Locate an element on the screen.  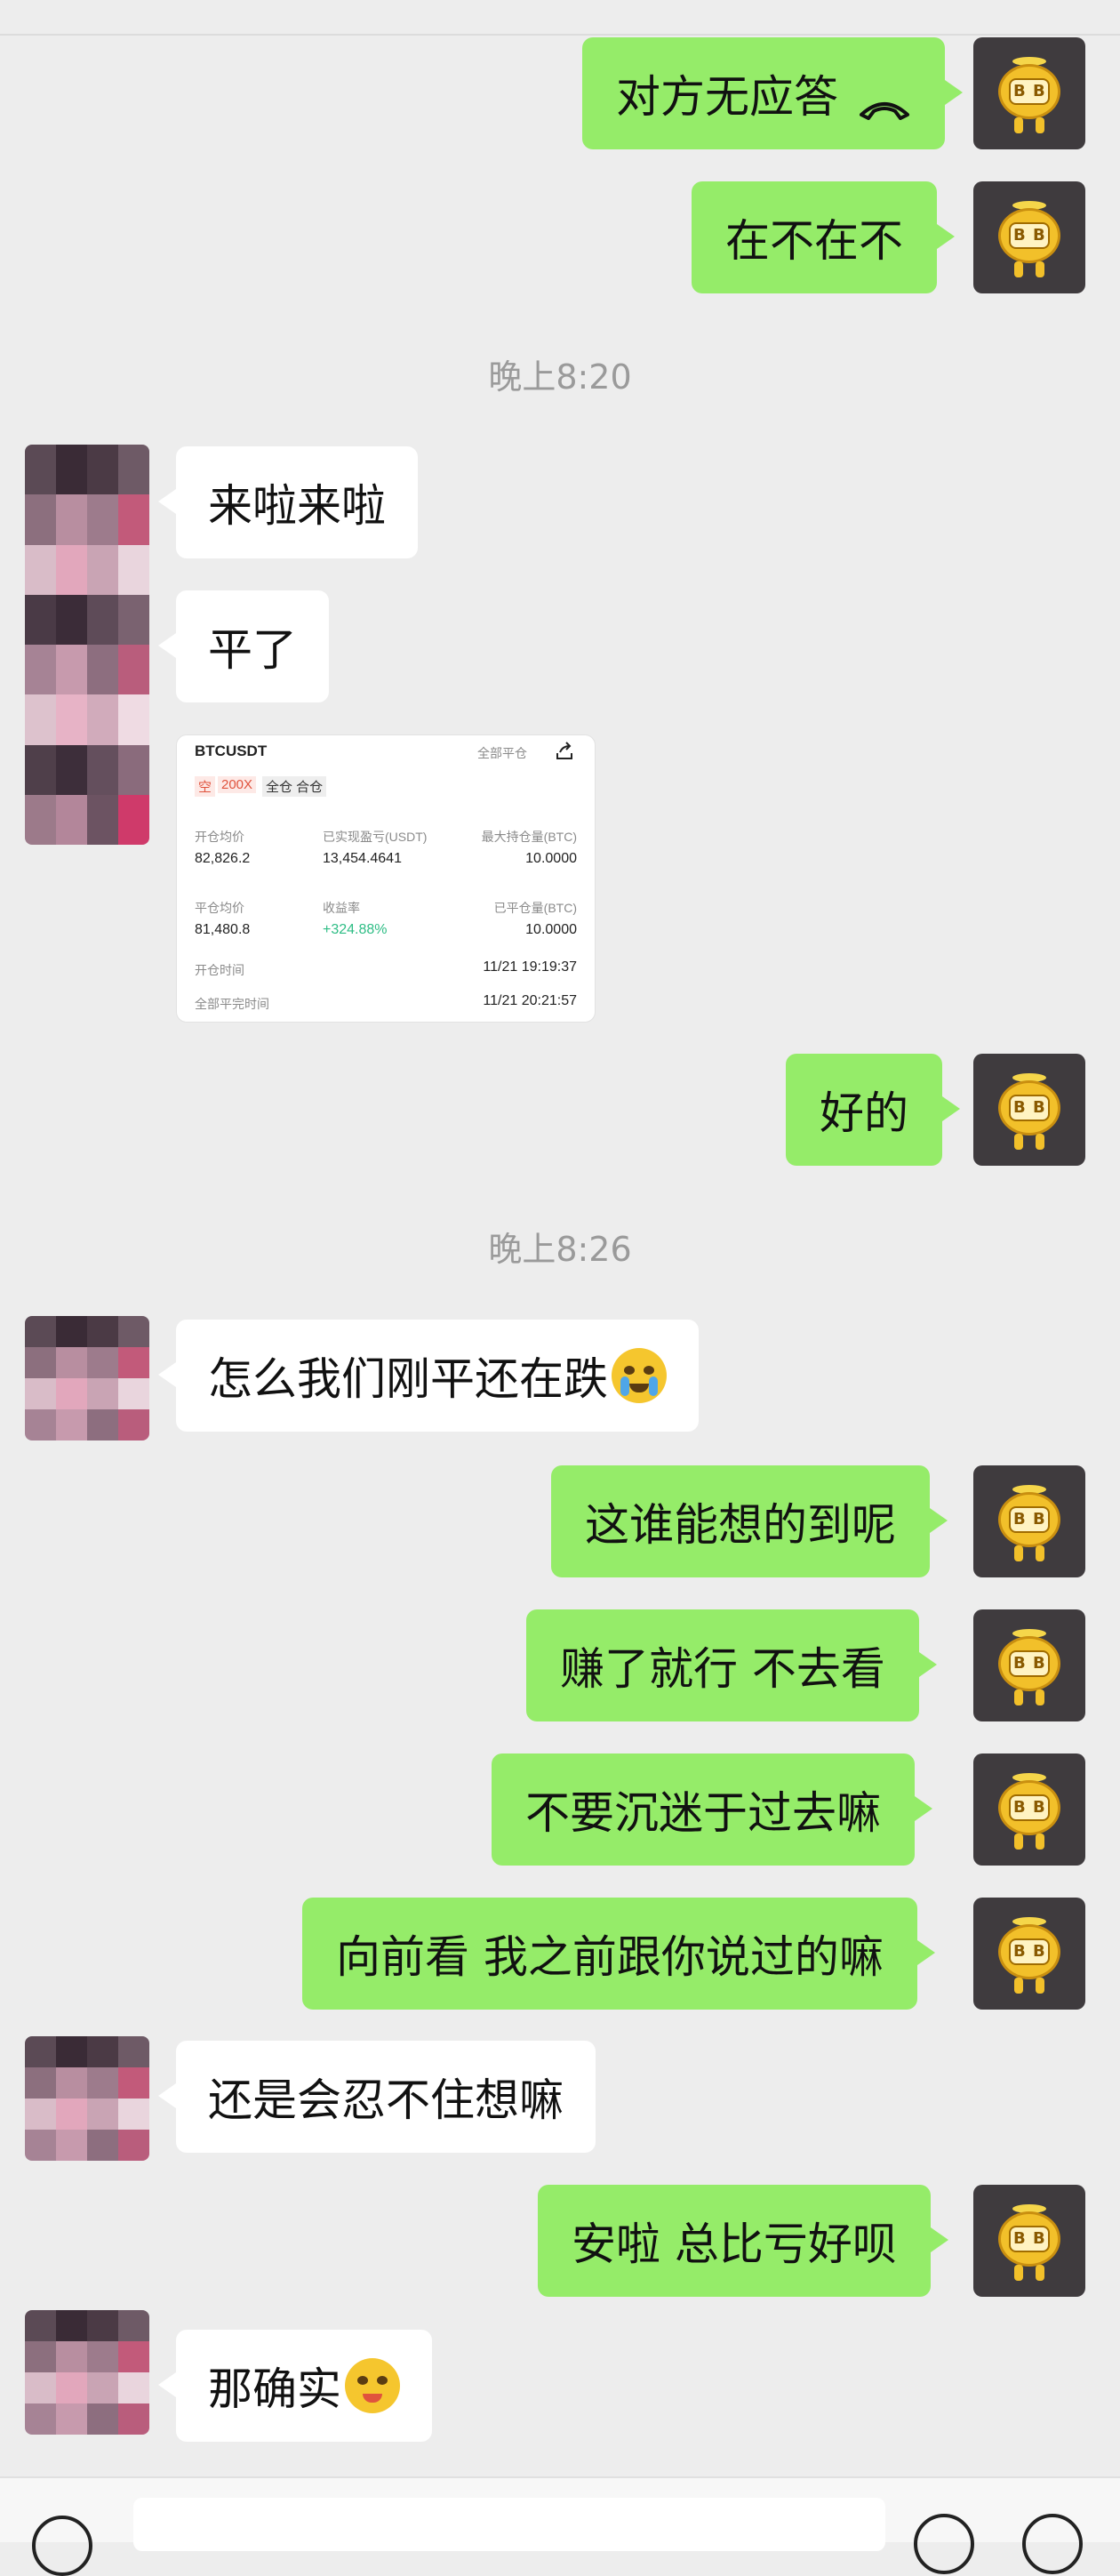
timestamp: 晚上8:20 is located at coordinates (560, 377).